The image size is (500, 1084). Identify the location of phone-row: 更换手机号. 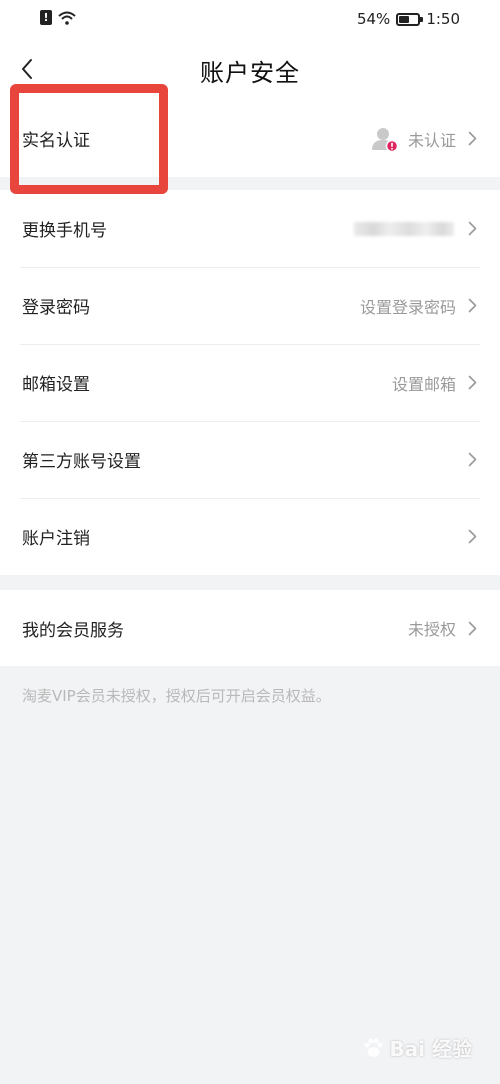
(250, 228).